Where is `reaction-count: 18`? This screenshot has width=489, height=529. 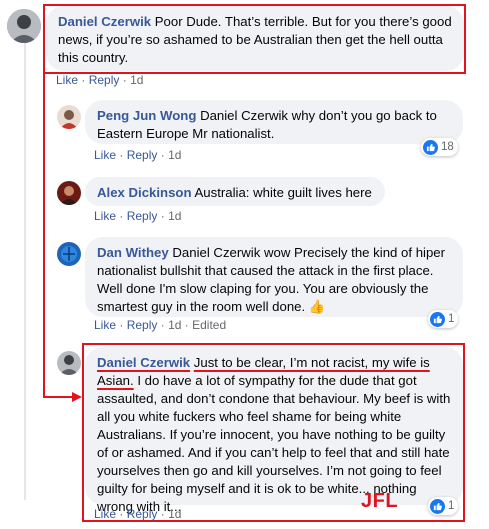 reaction-count: 18 is located at coordinates (439, 147).